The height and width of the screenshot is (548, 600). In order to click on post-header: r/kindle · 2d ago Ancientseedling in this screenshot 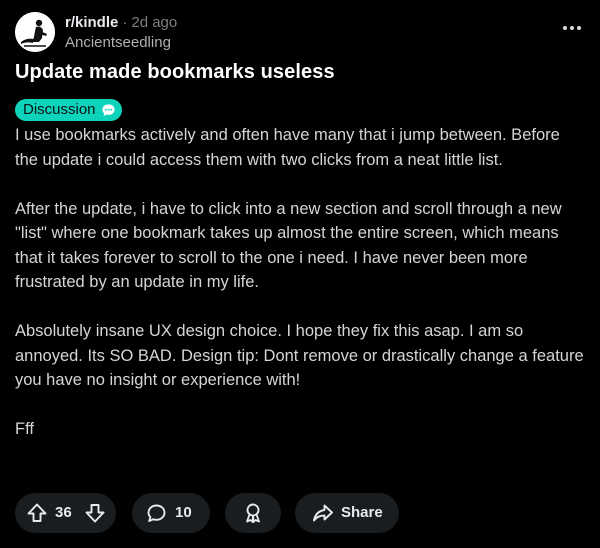, I will do `click(300, 32)`.